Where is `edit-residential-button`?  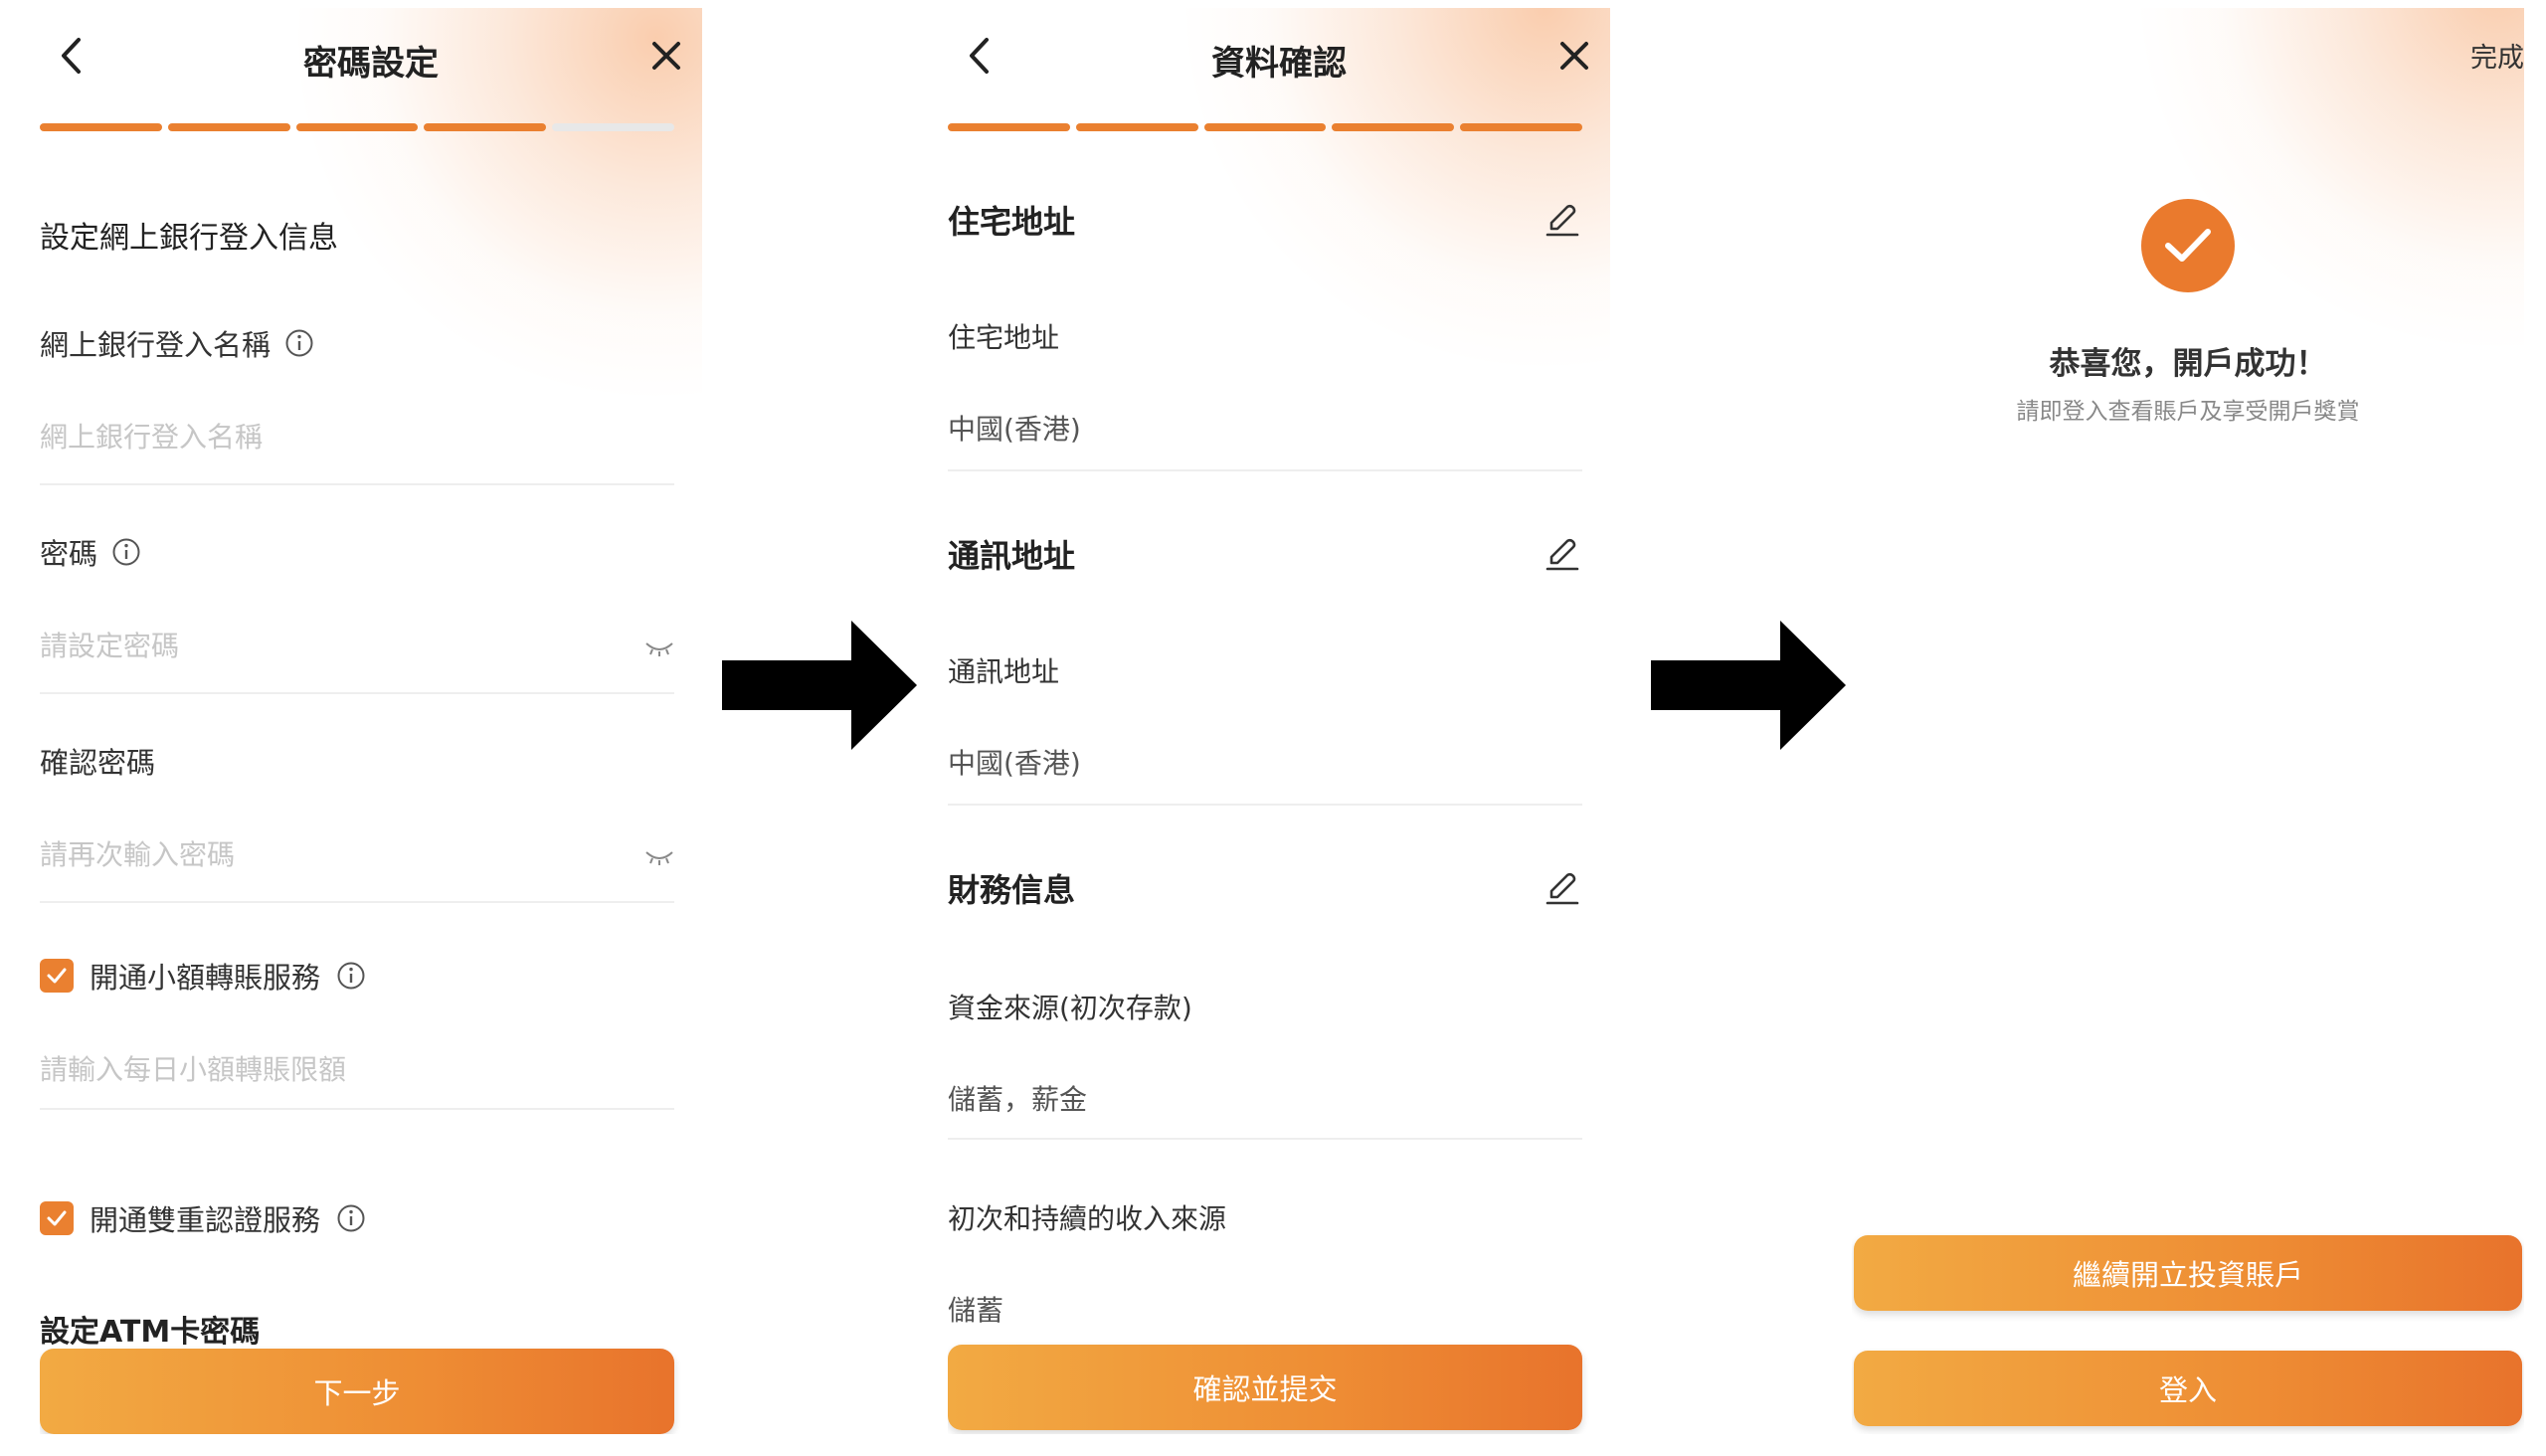
edit-residential-button is located at coordinates (1562, 220).